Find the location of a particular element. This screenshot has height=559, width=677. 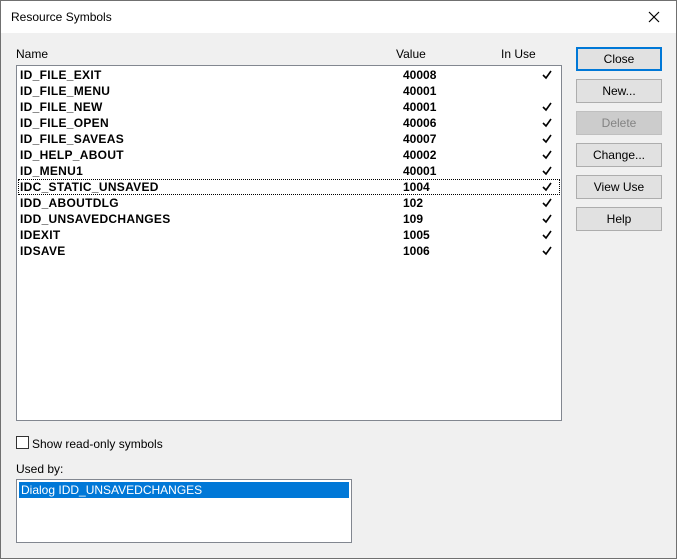

close-button: Close is located at coordinates (619, 59).